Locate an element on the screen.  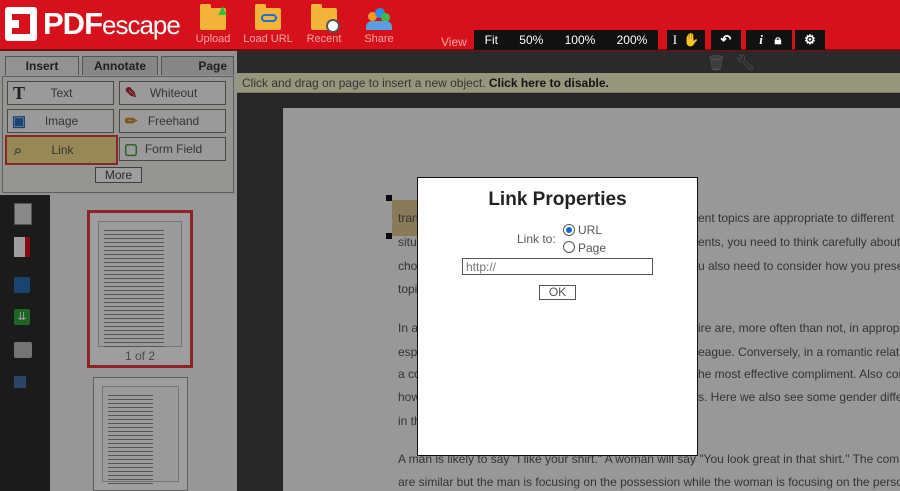
gear-icon: ⚙ is located at coordinates (810, 39).